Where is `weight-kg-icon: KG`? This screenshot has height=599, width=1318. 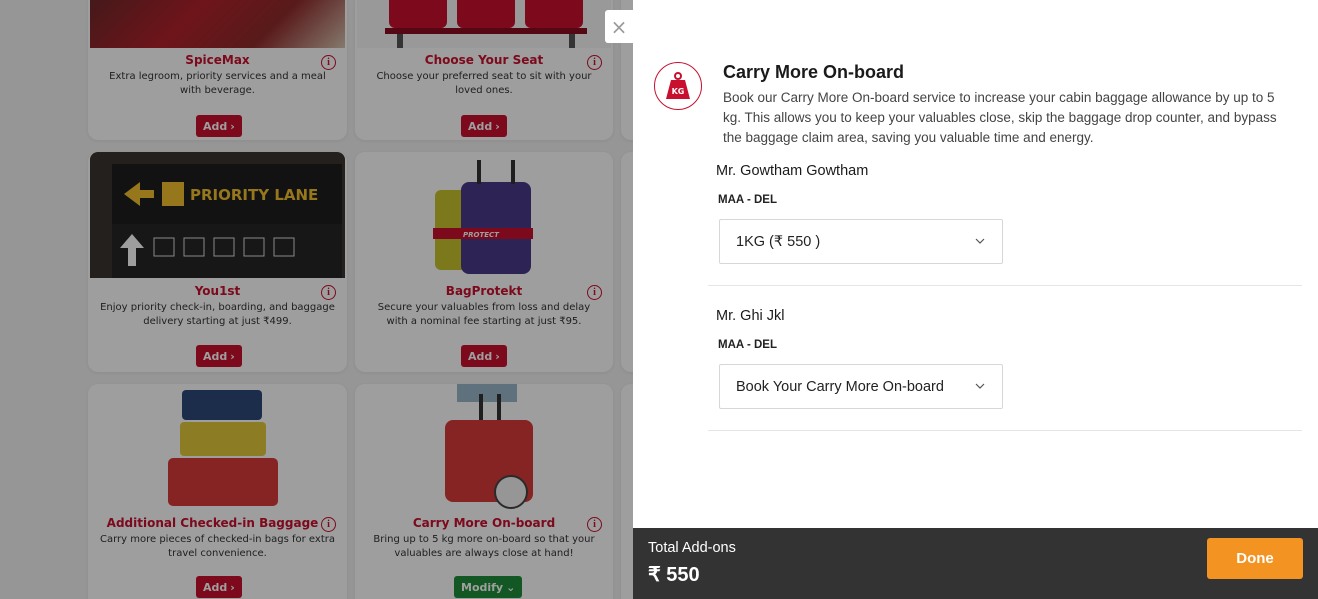 weight-kg-icon: KG is located at coordinates (678, 86).